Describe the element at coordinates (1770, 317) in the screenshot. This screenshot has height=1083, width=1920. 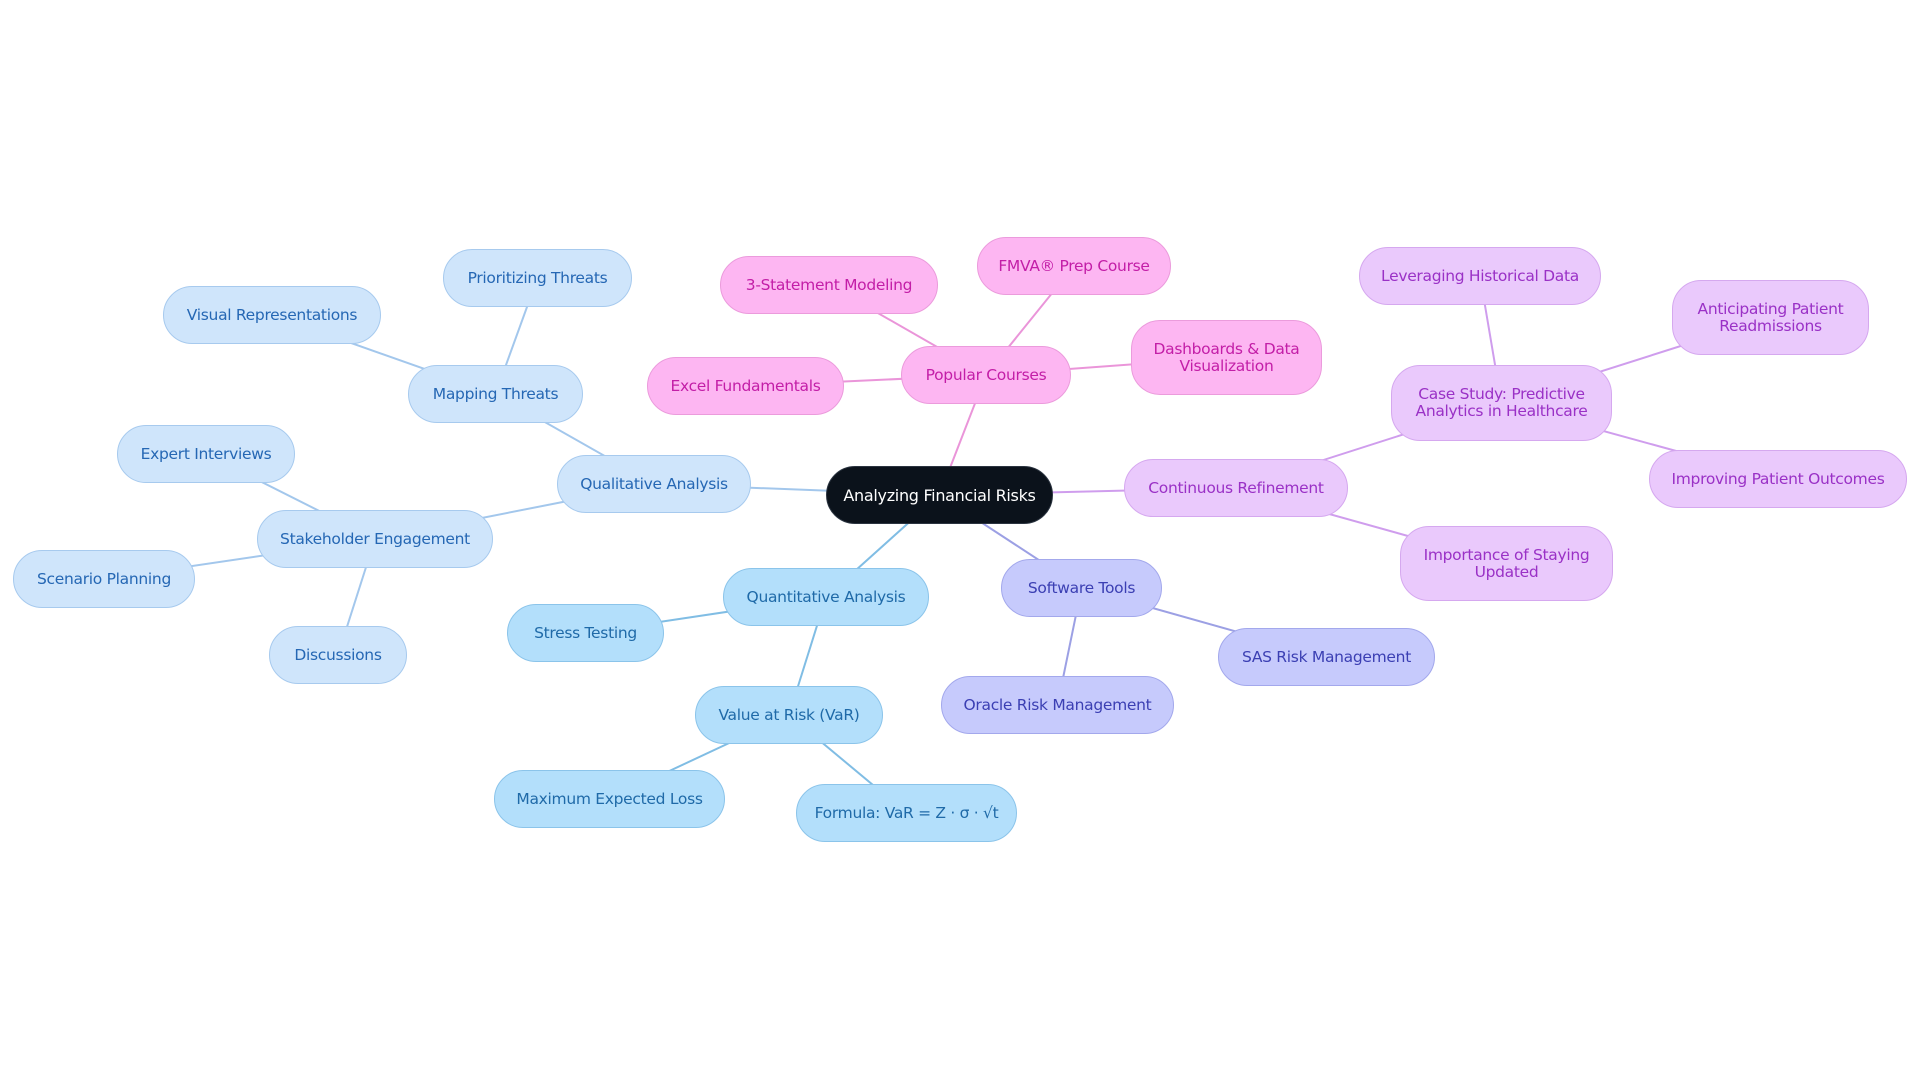
I see `node-anticipating-patient-readmissions: Anticipating Patient Readmissions` at that location.